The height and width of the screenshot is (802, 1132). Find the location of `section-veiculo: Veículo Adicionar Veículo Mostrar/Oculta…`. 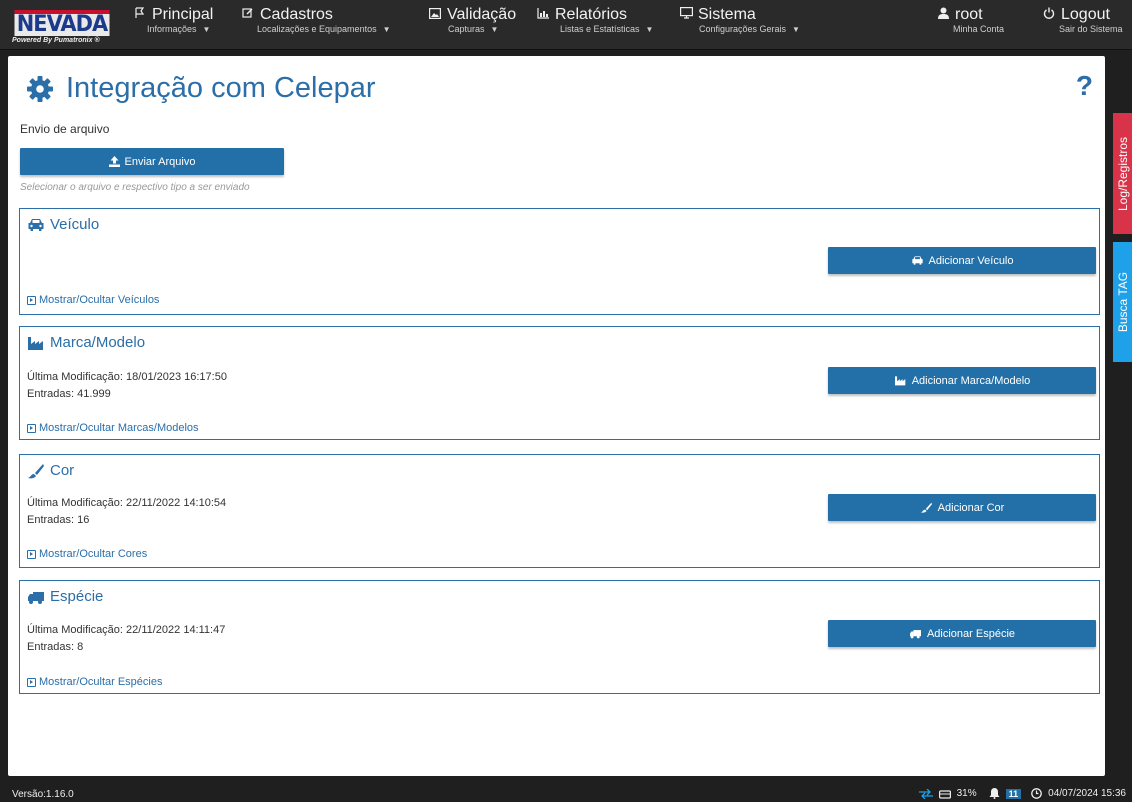

section-veiculo: Veículo Adicionar Veículo Mostrar/Oculta… is located at coordinates (559, 261).